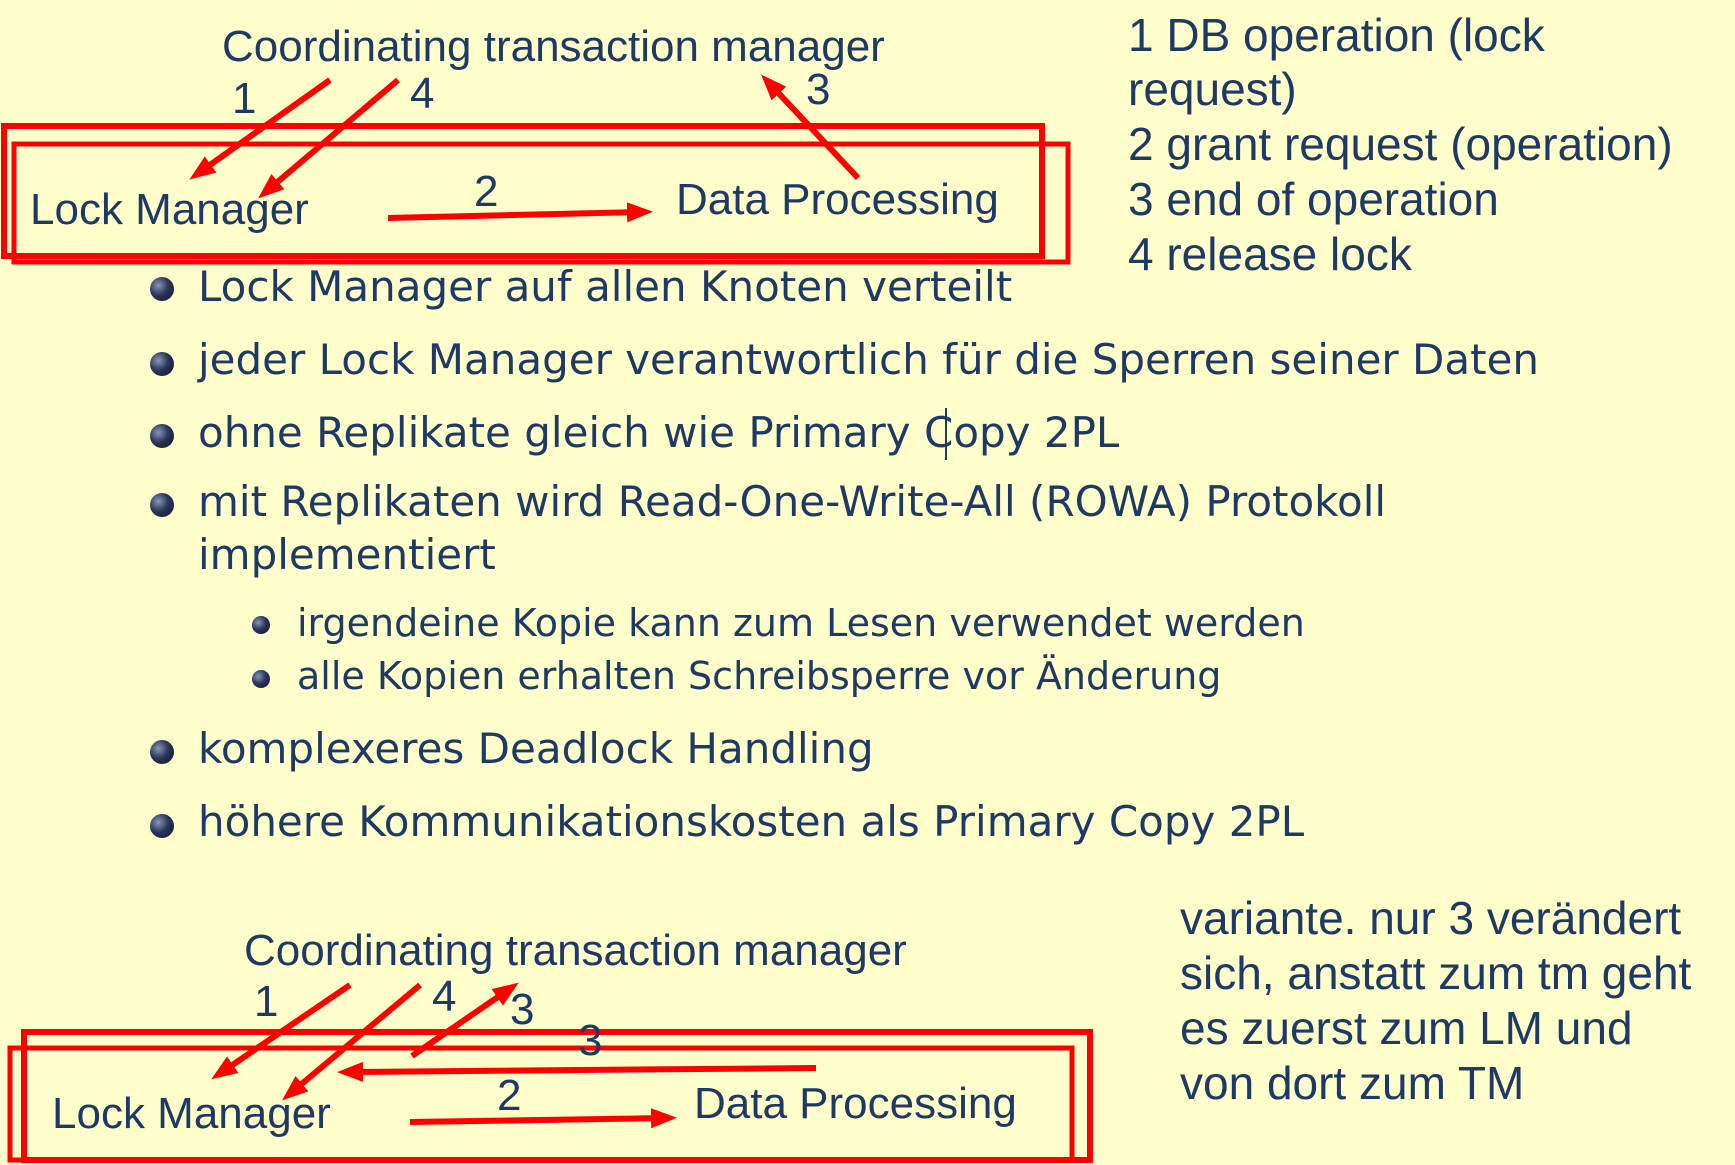 This screenshot has width=1735, height=1165. Describe the element at coordinates (1431, 918) in the screenshot. I see `note-line-1: variante. nur 3 verändert` at that location.